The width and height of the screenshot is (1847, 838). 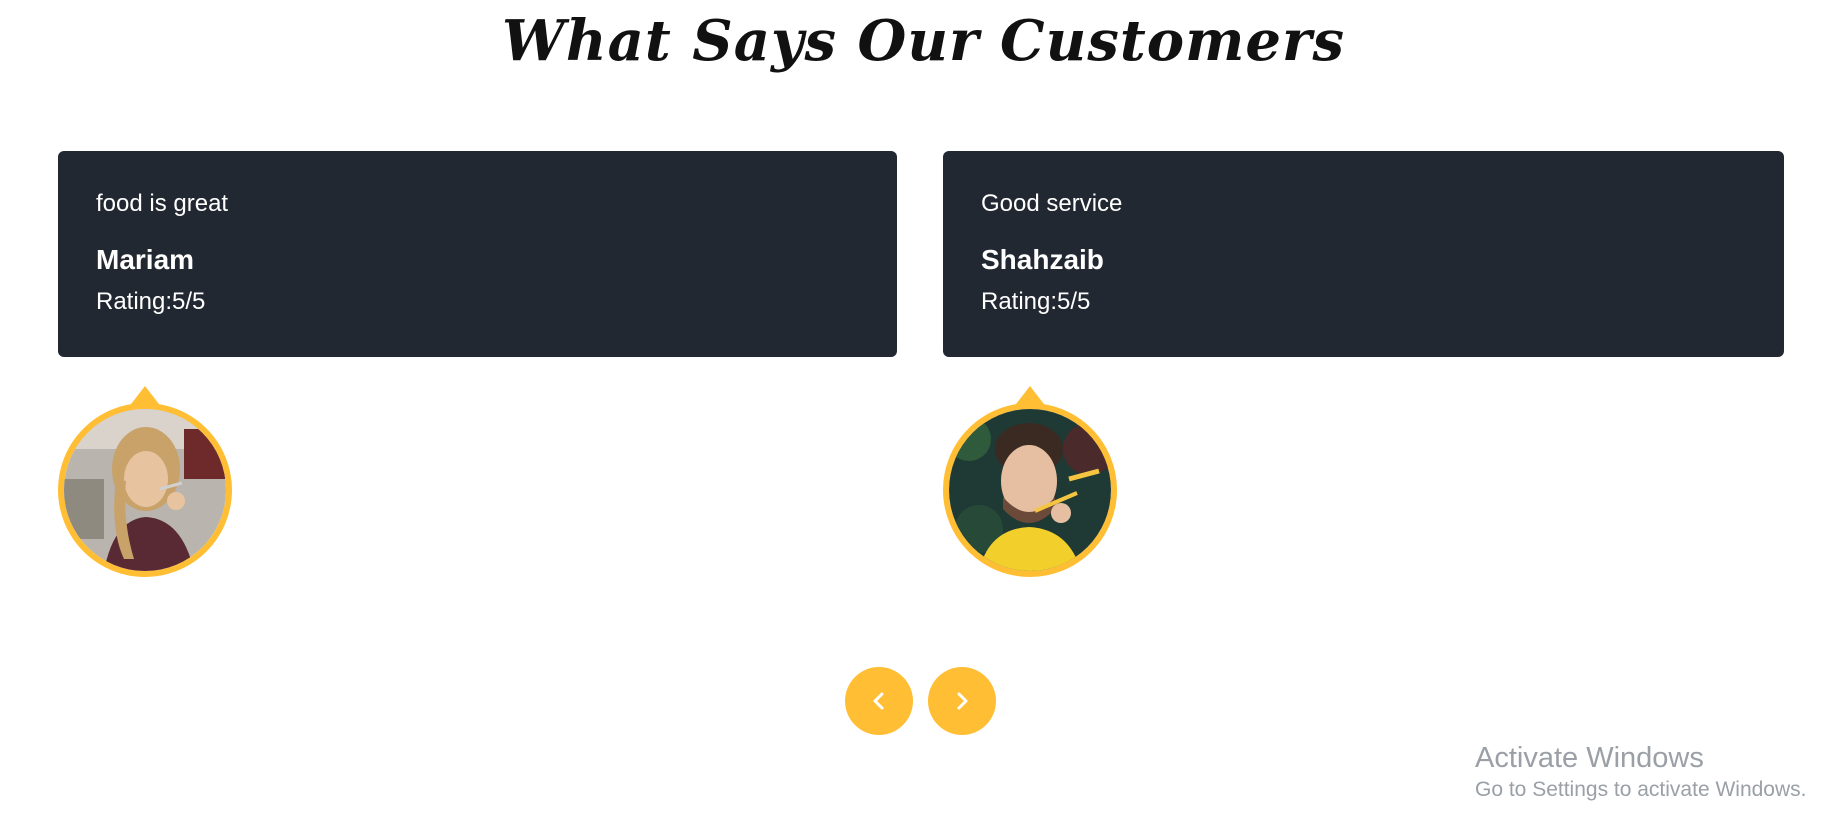 What do you see at coordinates (1589, 758) in the screenshot?
I see `watermark-title: Activate Windows` at bounding box center [1589, 758].